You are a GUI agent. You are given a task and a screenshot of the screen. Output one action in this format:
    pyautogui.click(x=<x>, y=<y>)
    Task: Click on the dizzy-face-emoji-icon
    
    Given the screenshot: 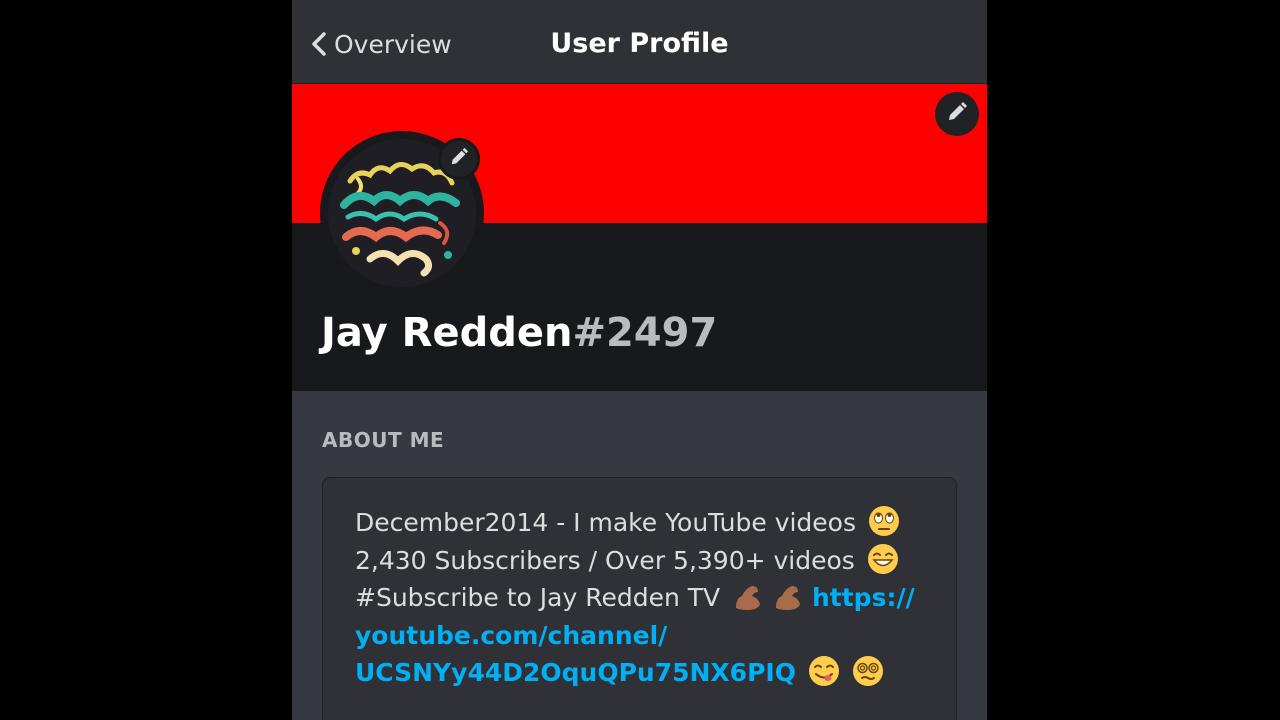 What is the action you would take?
    pyautogui.click(x=868, y=676)
    